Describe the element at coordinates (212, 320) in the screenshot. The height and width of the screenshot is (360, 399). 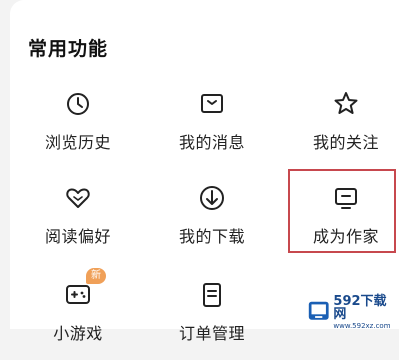
I see `item-order-management: 订单管理` at that location.